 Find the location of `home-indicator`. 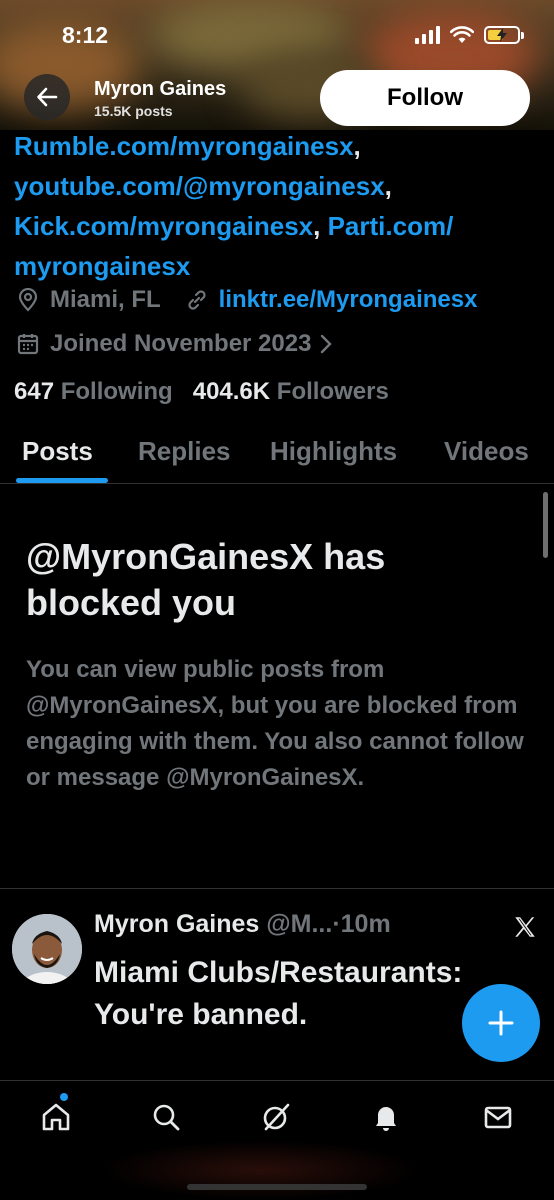

home-indicator is located at coordinates (277, 1187).